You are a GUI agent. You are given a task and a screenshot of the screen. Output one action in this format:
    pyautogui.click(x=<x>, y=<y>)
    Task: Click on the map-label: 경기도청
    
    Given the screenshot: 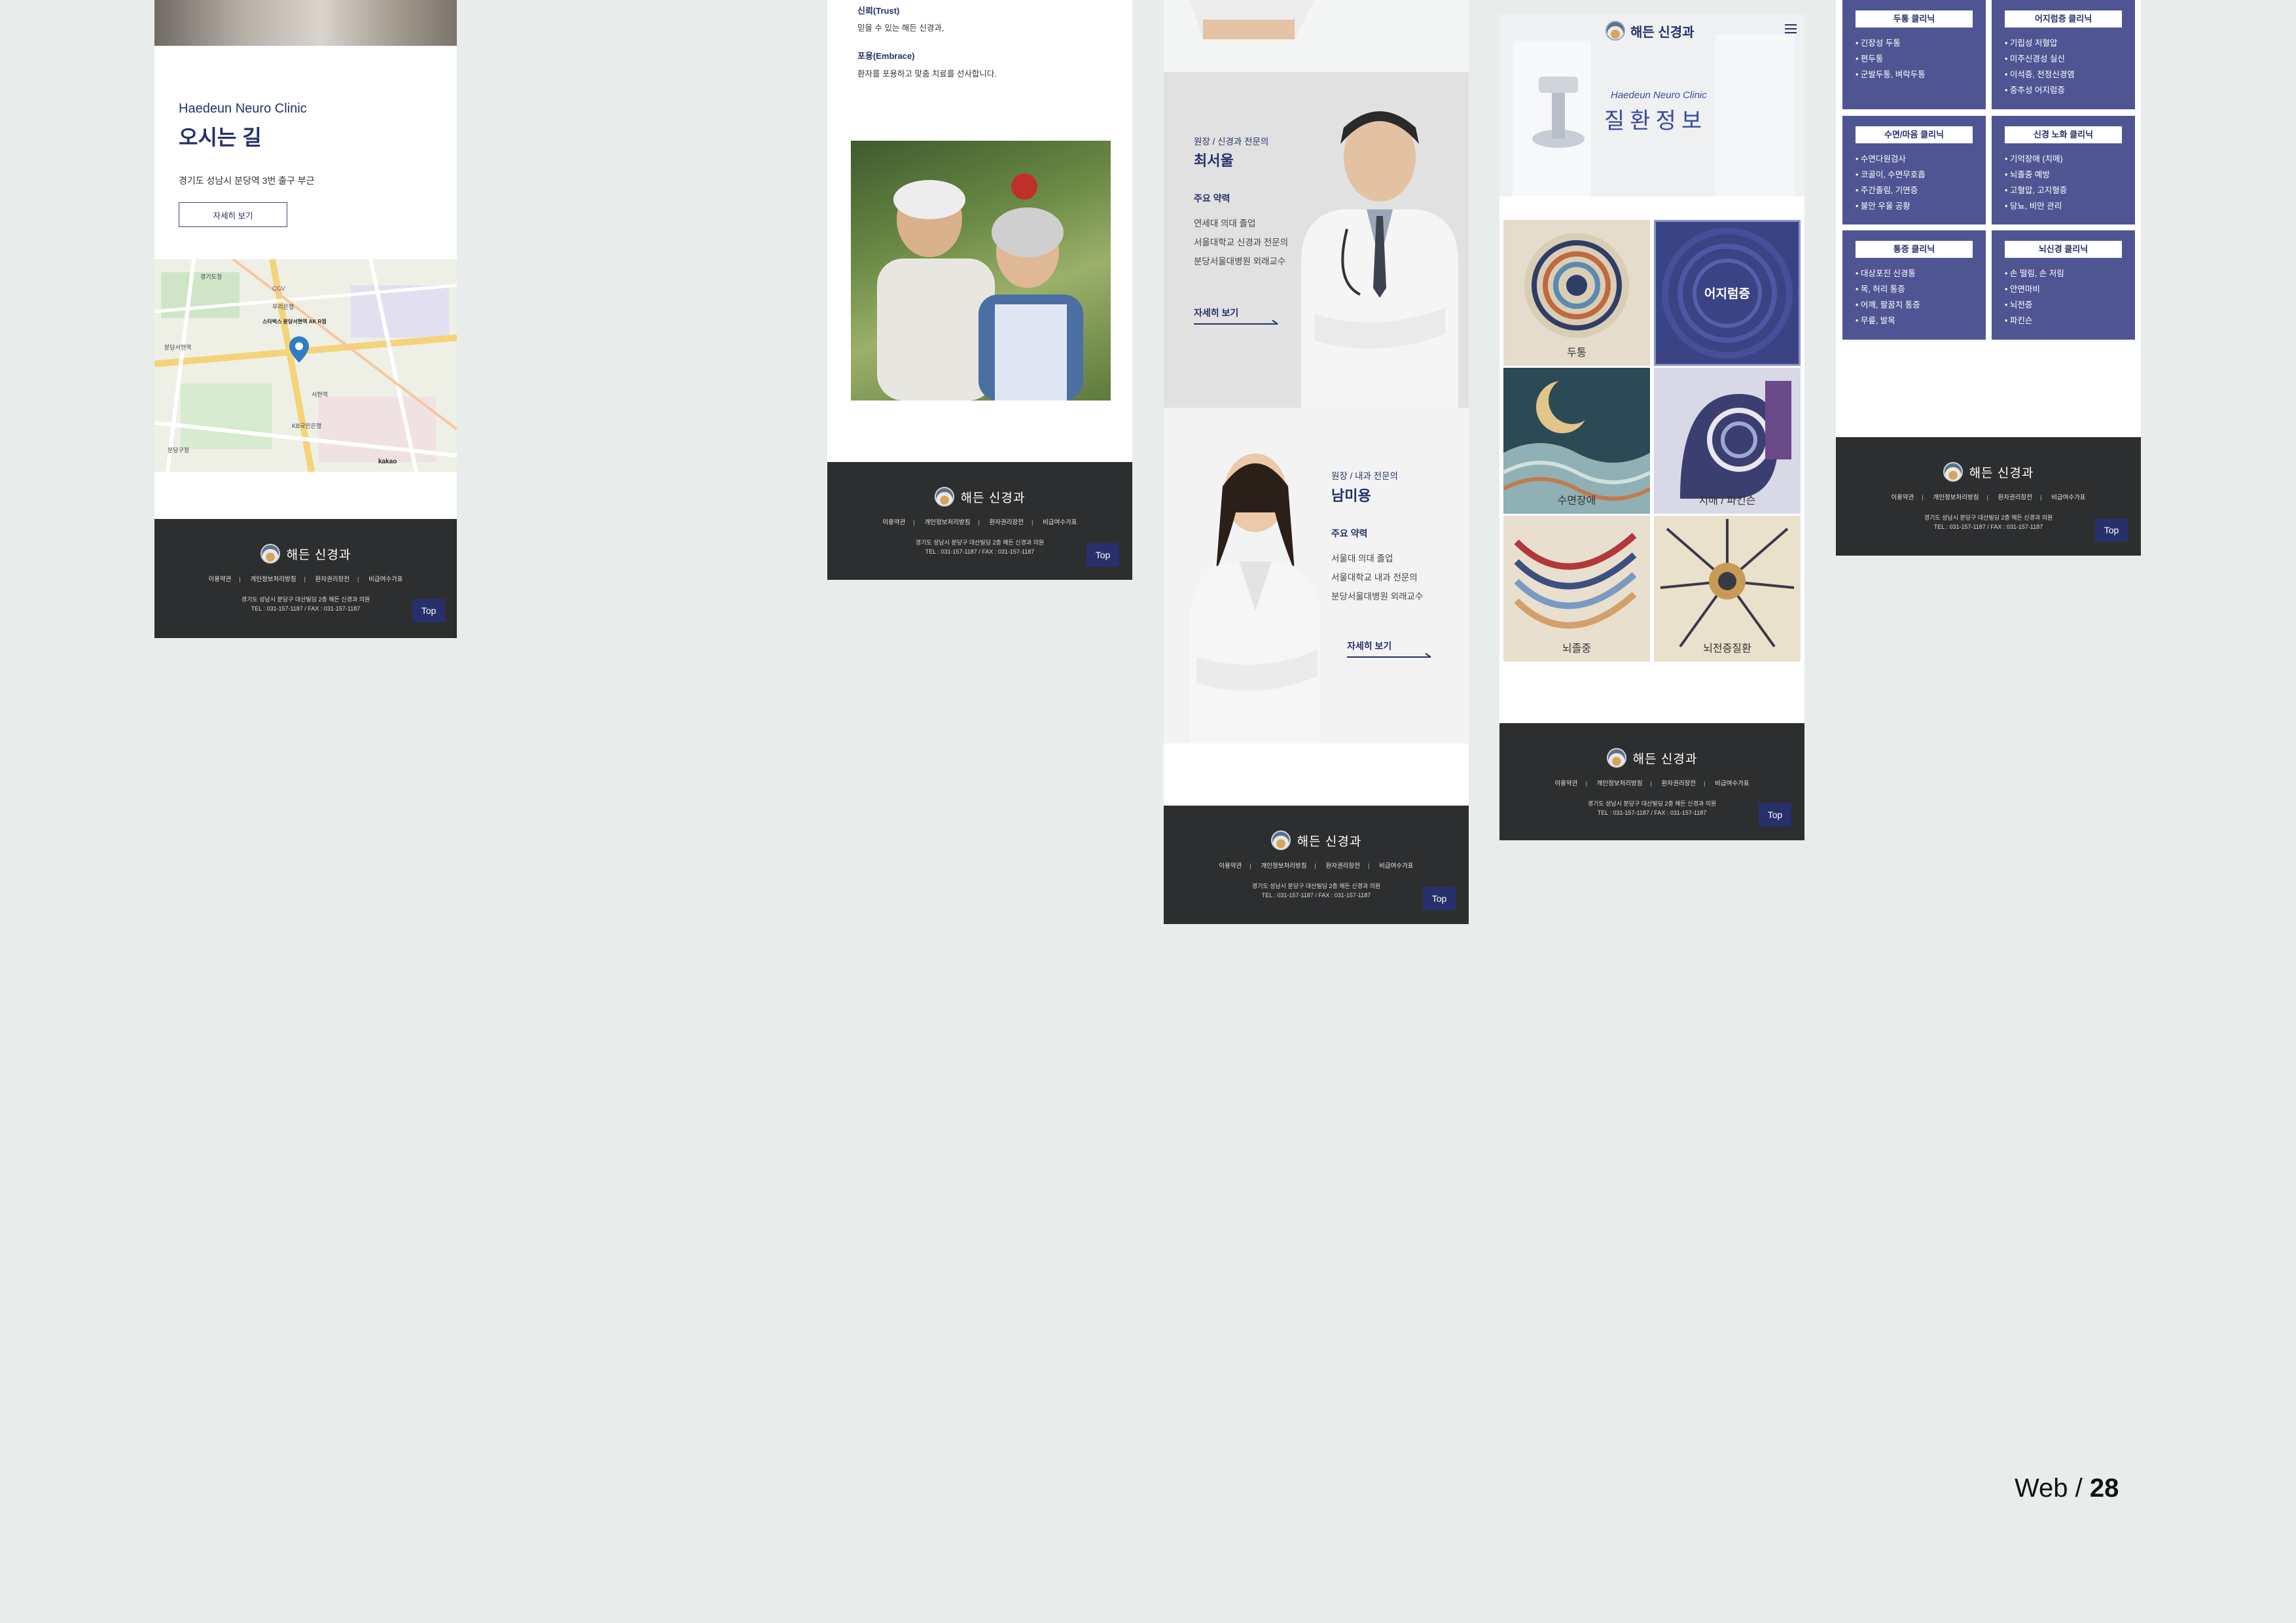 What is the action you would take?
    pyautogui.click(x=211, y=277)
    